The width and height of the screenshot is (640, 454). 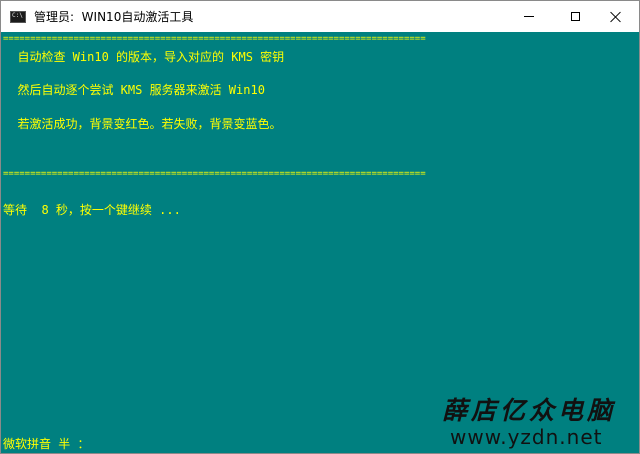 What do you see at coordinates (114, 17) in the screenshot?
I see `window-title: 管理员: WIN10自动激活工具` at bounding box center [114, 17].